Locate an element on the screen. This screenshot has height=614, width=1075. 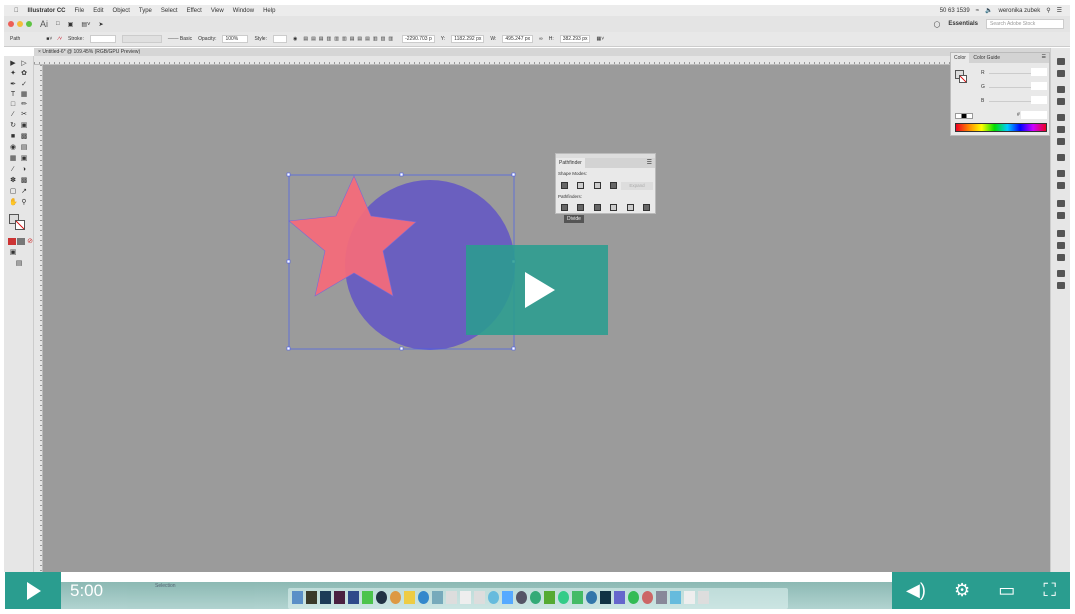
menu-view: View is located at coordinates (217, 11).